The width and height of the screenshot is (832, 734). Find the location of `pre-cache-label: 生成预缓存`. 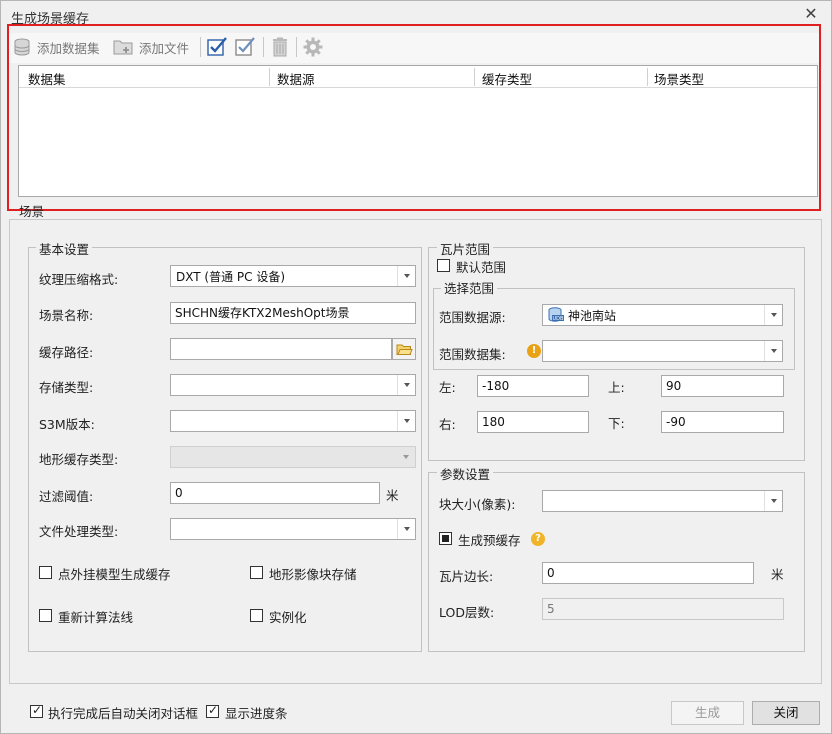

pre-cache-label: 生成预缓存 is located at coordinates (489, 540).